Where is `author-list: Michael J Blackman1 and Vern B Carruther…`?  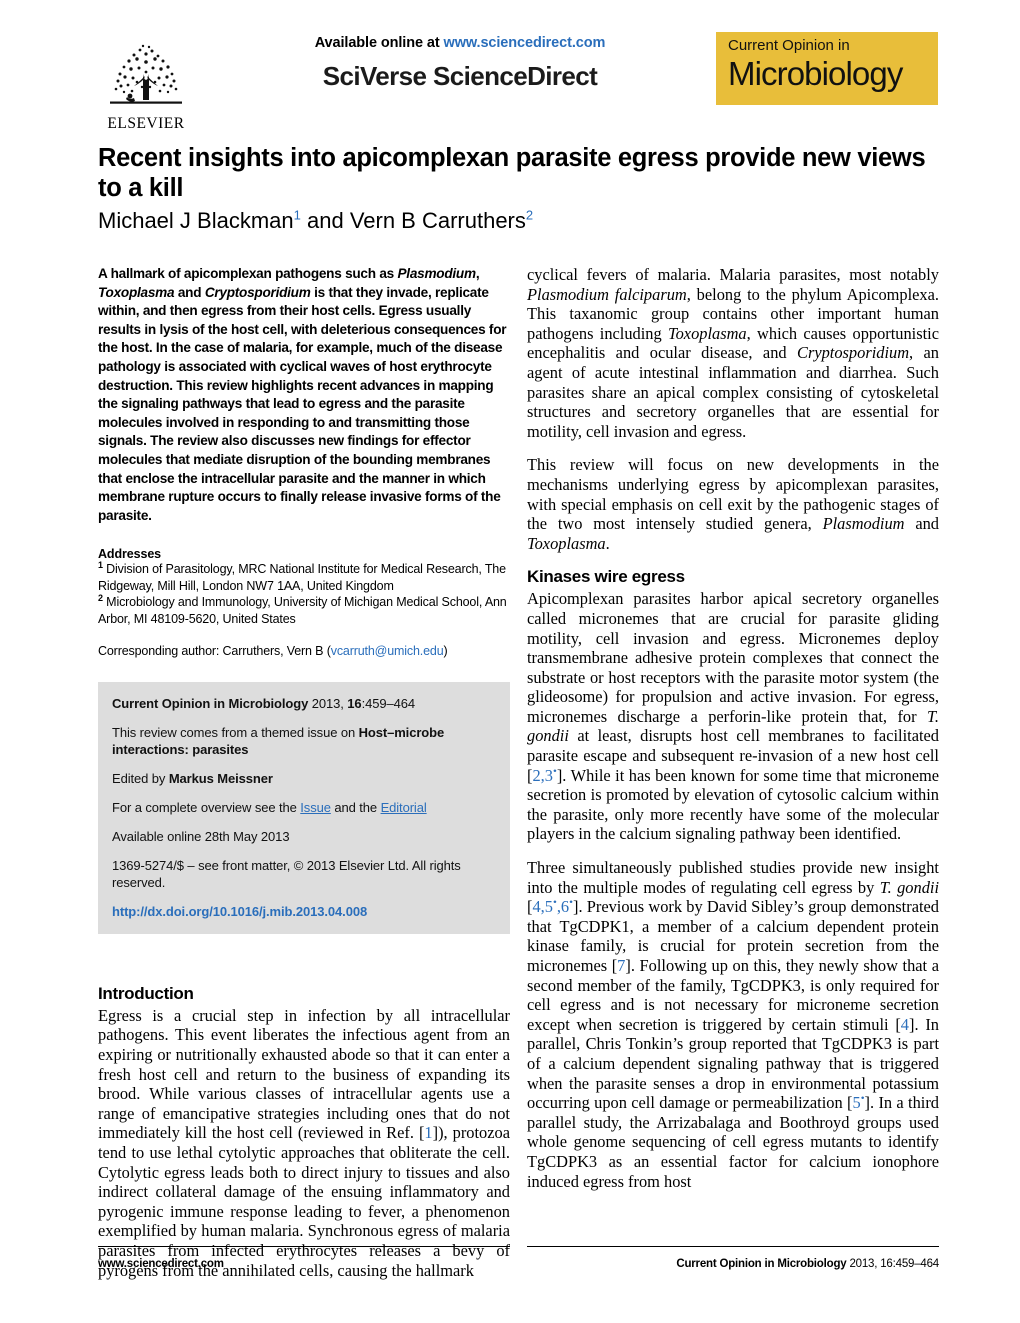 author-list: Michael J Blackman1 and Vern B Carruther… is located at coordinates (523, 220).